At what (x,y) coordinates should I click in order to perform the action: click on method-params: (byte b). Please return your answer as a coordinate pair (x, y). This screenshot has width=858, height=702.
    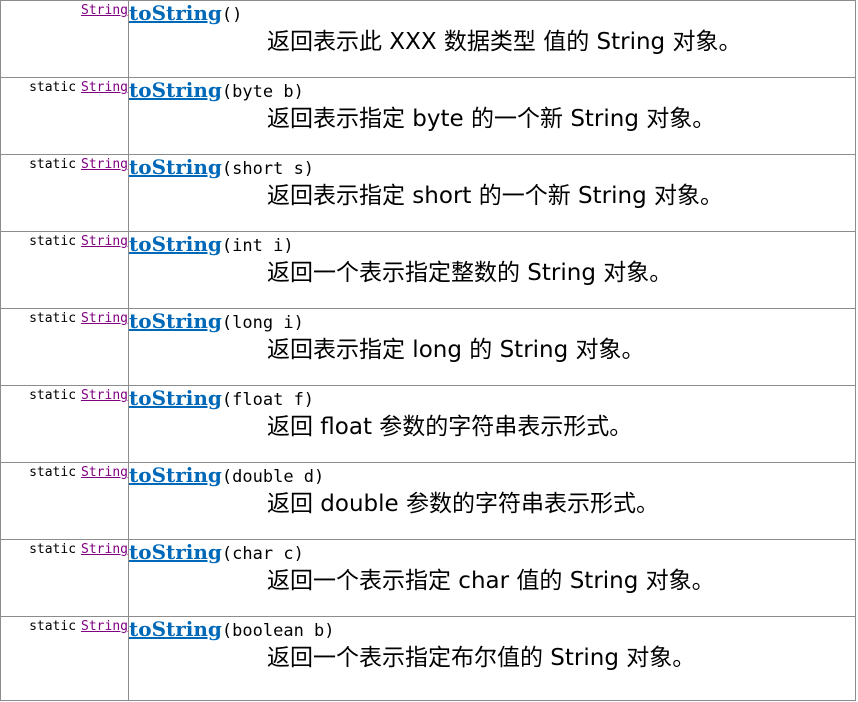
    Looking at the image, I should click on (262, 92).